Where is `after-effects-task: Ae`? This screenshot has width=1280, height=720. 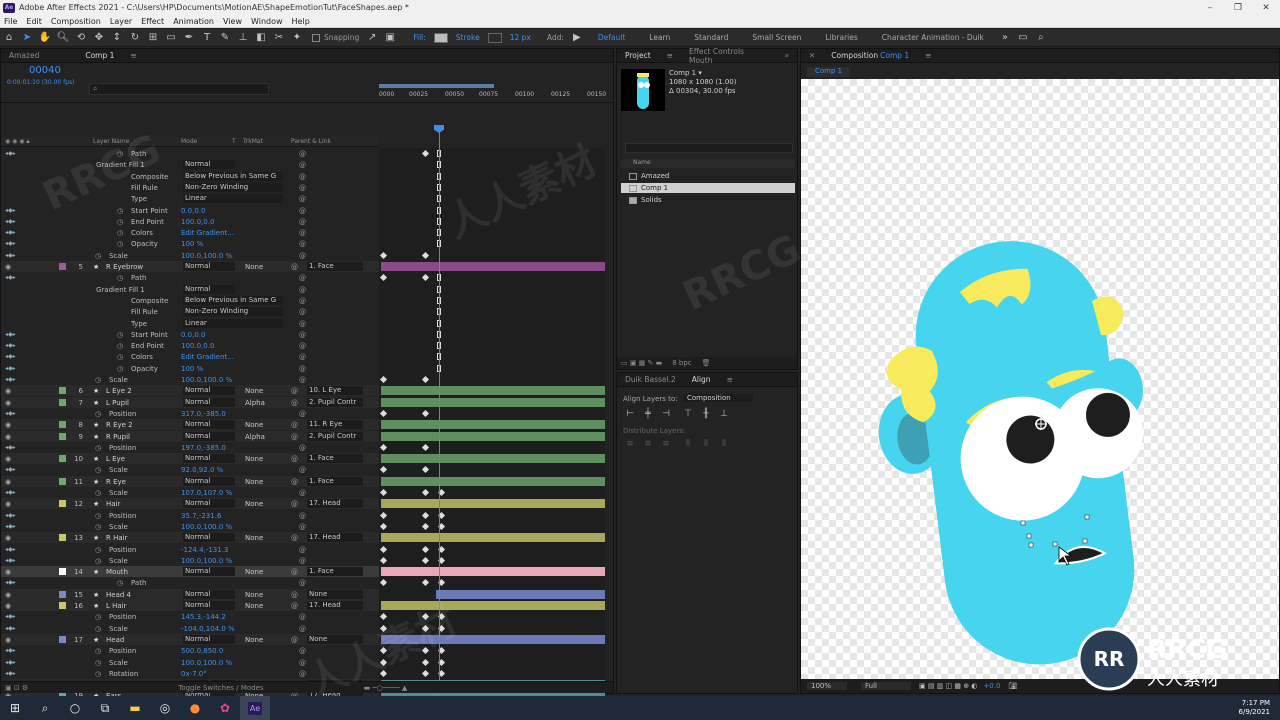 after-effects-task: Ae is located at coordinates (255, 708).